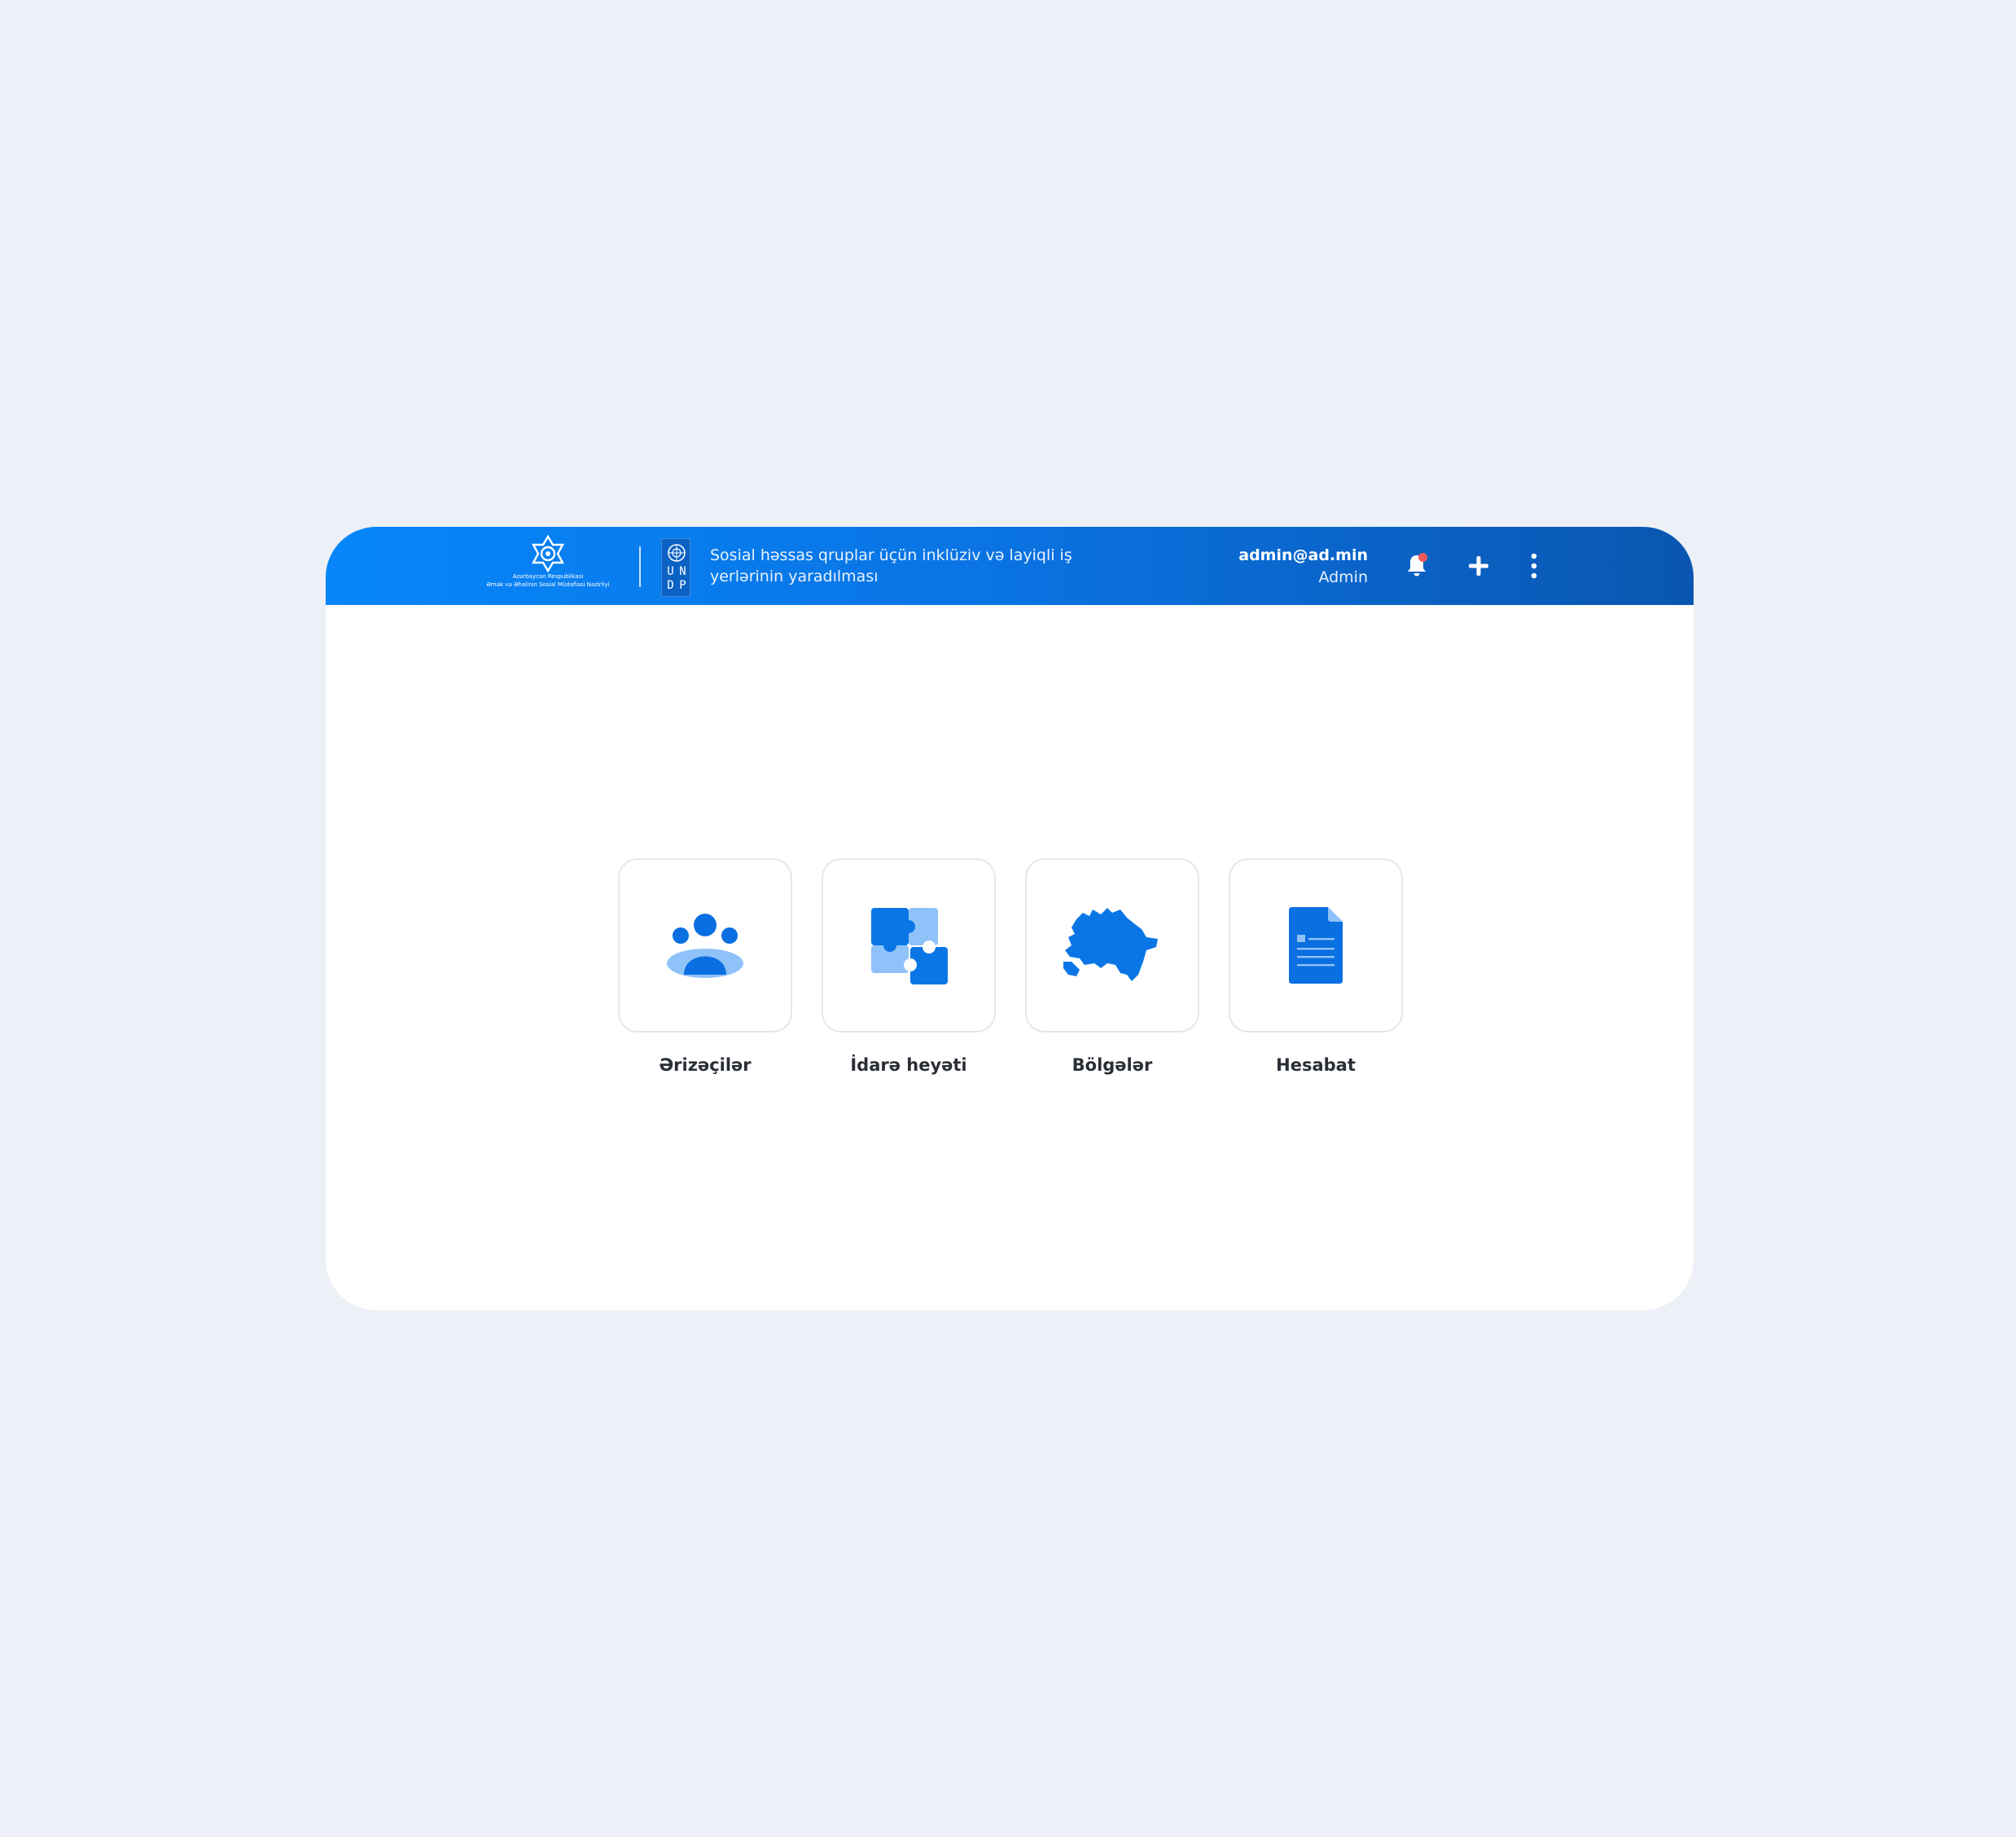 Image resolution: width=2016 pixels, height=1837 pixels. I want to click on un-emblem-icon, so click(677, 553).